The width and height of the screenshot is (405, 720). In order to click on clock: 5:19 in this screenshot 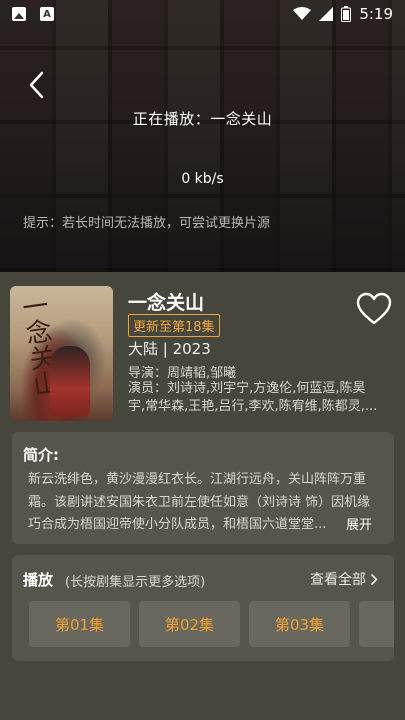, I will do `click(376, 14)`.